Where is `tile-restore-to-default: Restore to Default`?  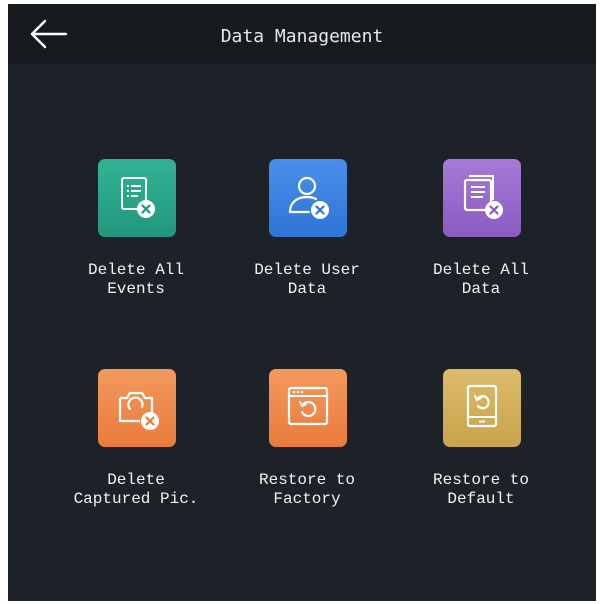 tile-restore-to-default: Restore to Default is located at coordinates (481, 454).